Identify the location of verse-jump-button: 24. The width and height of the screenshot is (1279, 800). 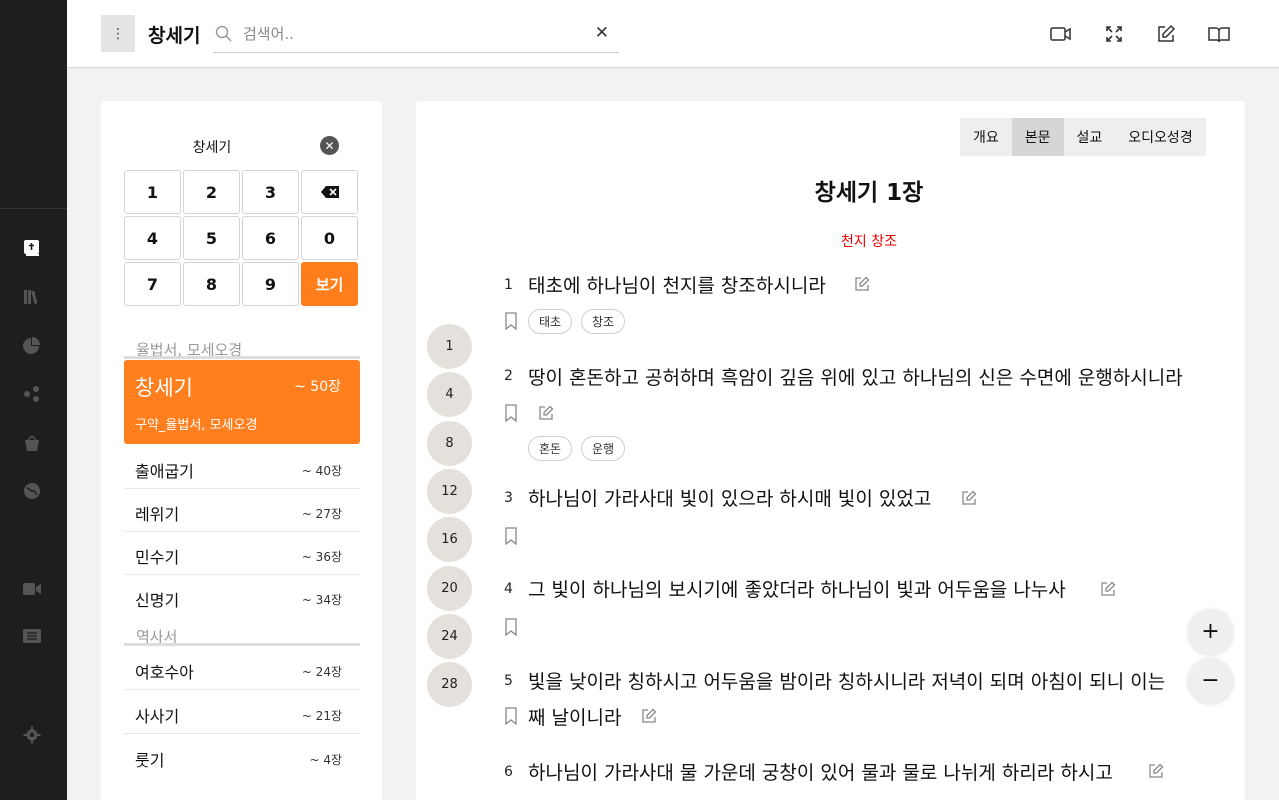
(449, 636).